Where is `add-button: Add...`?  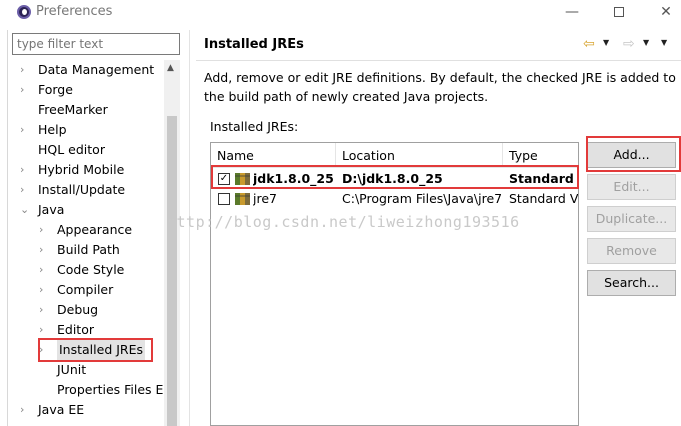 add-button: Add... is located at coordinates (631, 155).